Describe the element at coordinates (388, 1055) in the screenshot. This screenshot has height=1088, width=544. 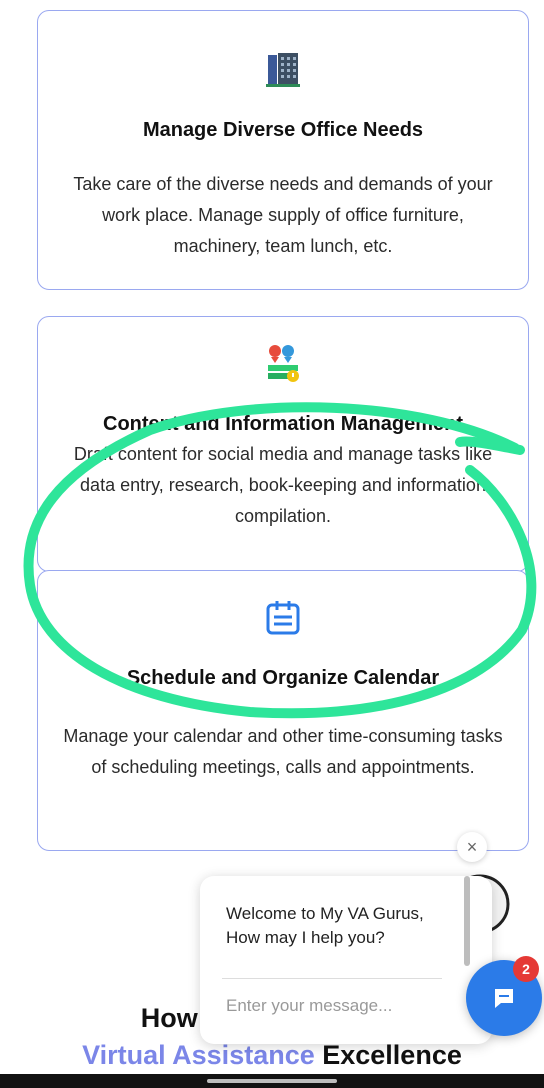
I see `heading-rest-text: Excellence` at that location.